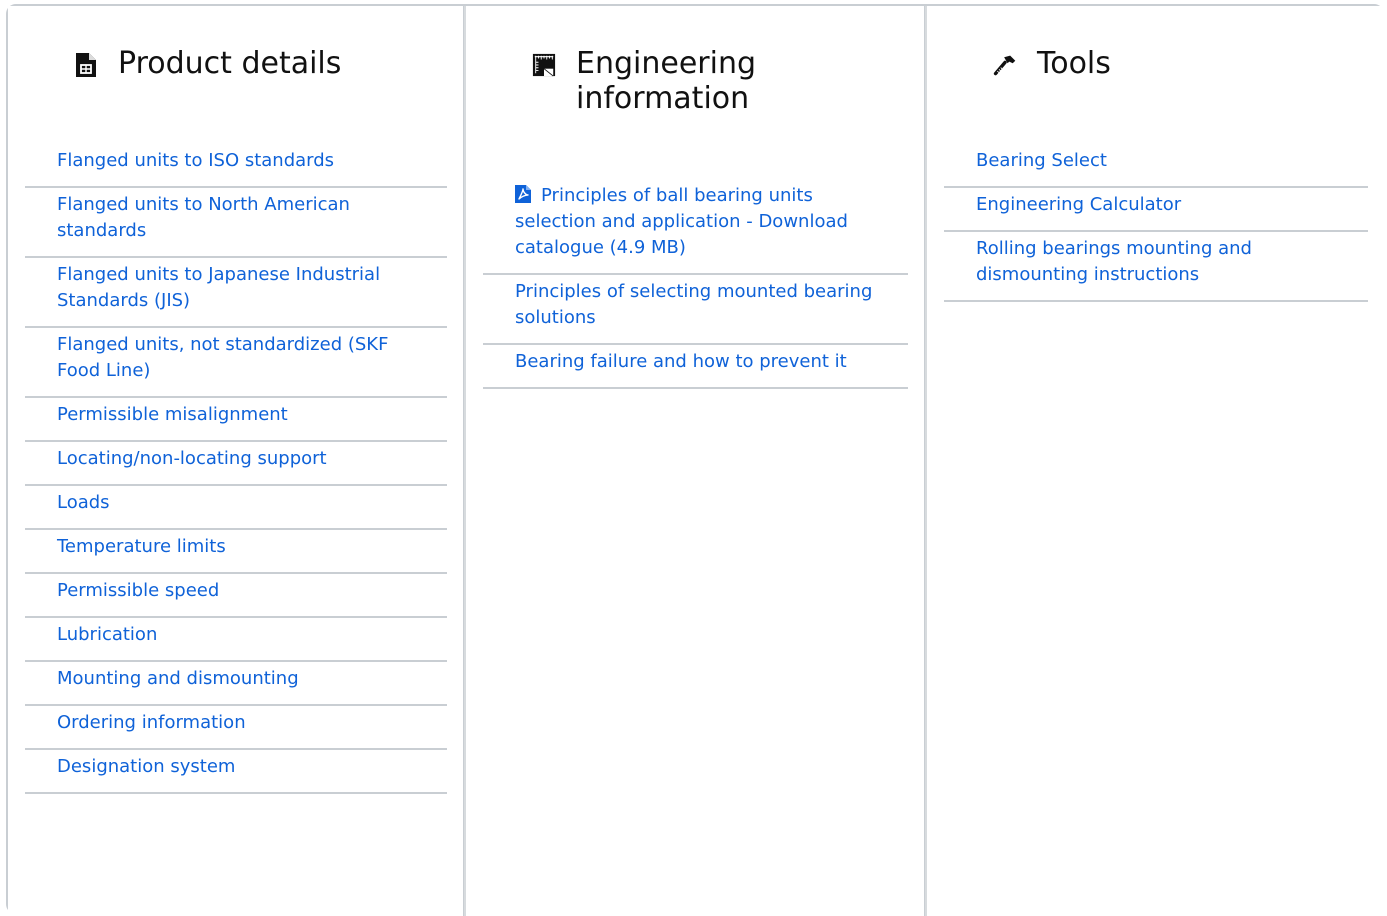 The image size is (1387, 916). Describe the element at coordinates (666, 81) in the screenshot. I see `engineering-information-title: Engineering information` at that location.